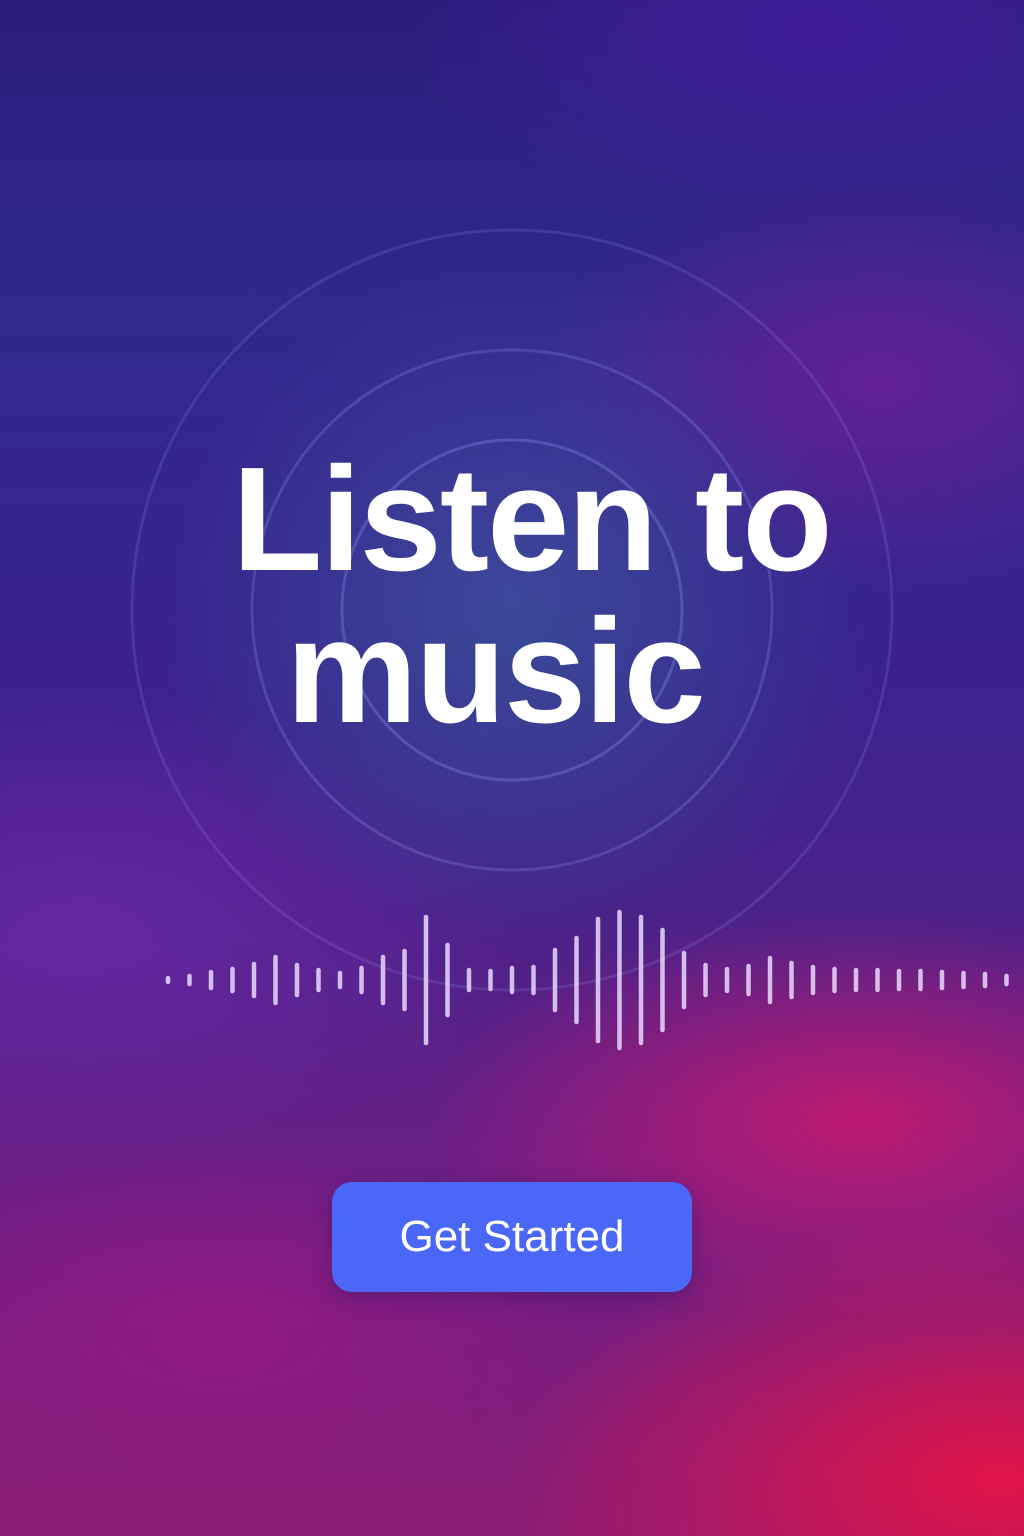 This screenshot has height=1536, width=1024. Describe the element at coordinates (512, 1237) in the screenshot. I see `get-started-button: Get Started` at that location.